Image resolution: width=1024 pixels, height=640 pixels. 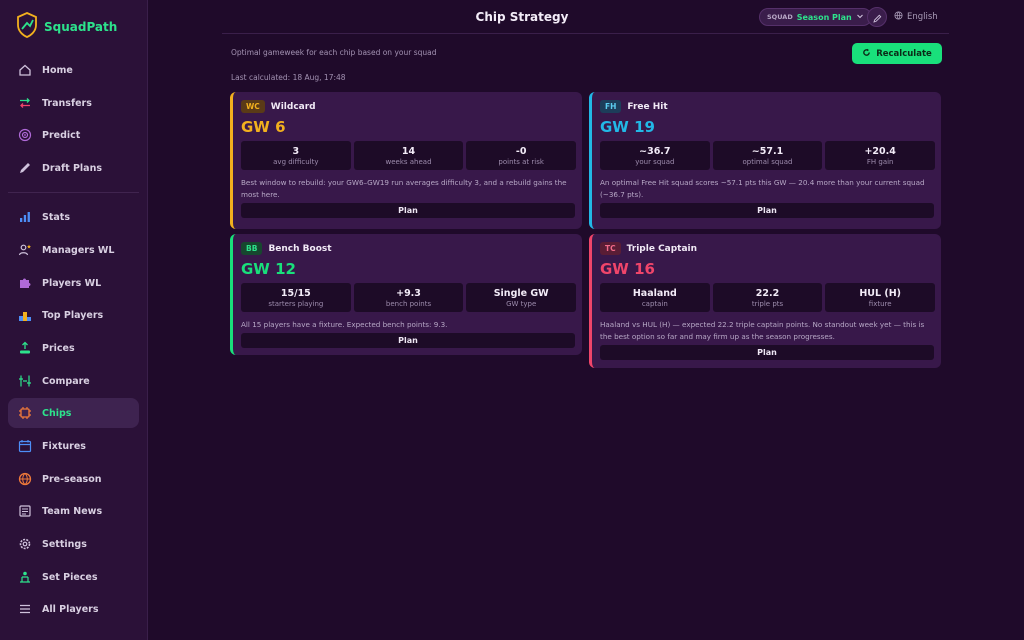 I want to click on stat-value: +9.3, so click(x=408, y=293).